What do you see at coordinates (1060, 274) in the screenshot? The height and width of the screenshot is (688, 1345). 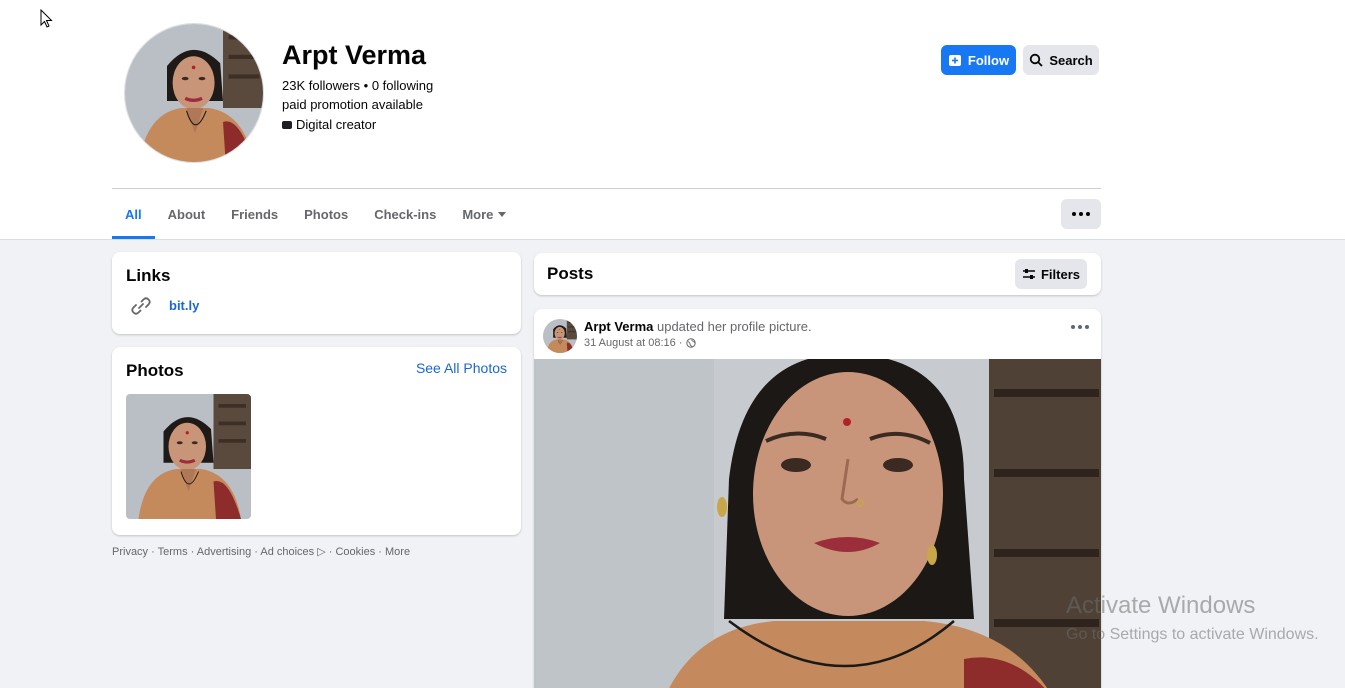 I see `filters-label: Filters` at bounding box center [1060, 274].